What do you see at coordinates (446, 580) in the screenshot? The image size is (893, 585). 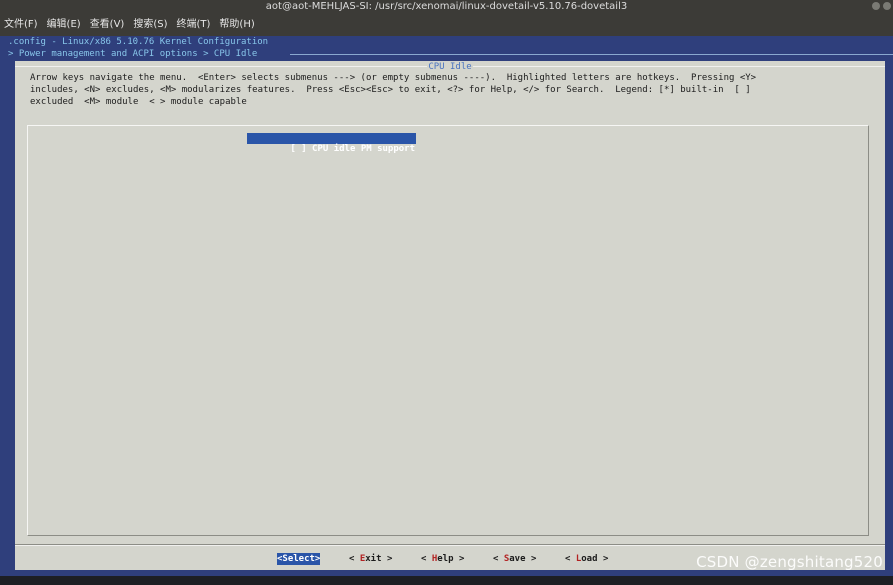 I see `bottom-strip` at bounding box center [446, 580].